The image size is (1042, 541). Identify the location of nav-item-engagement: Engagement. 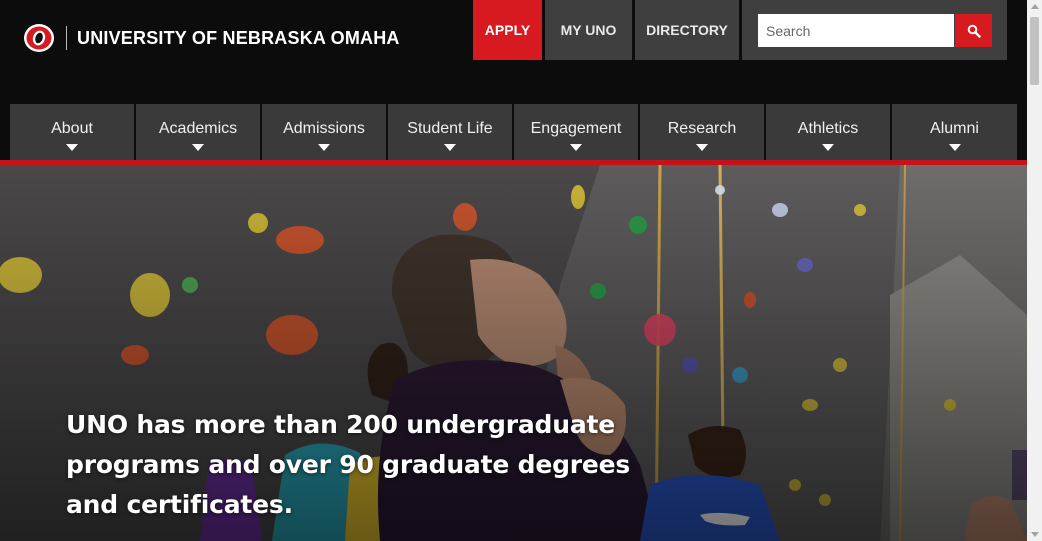
(576, 132).